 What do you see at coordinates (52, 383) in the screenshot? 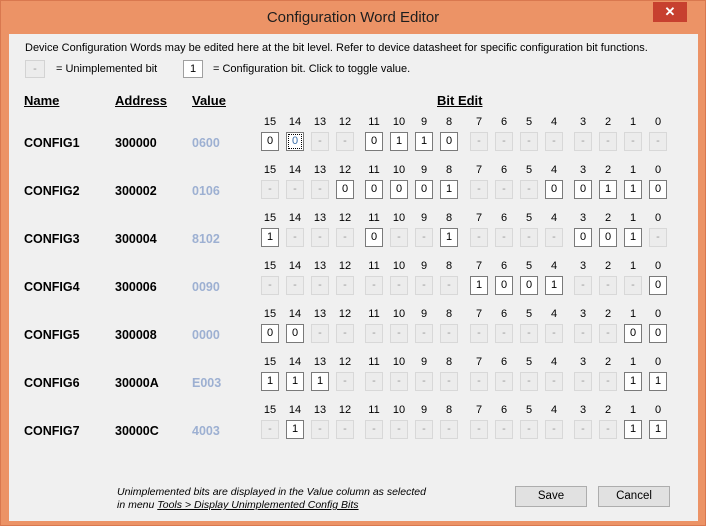
I see `config-name: CONFIG6` at bounding box center [52, 383].